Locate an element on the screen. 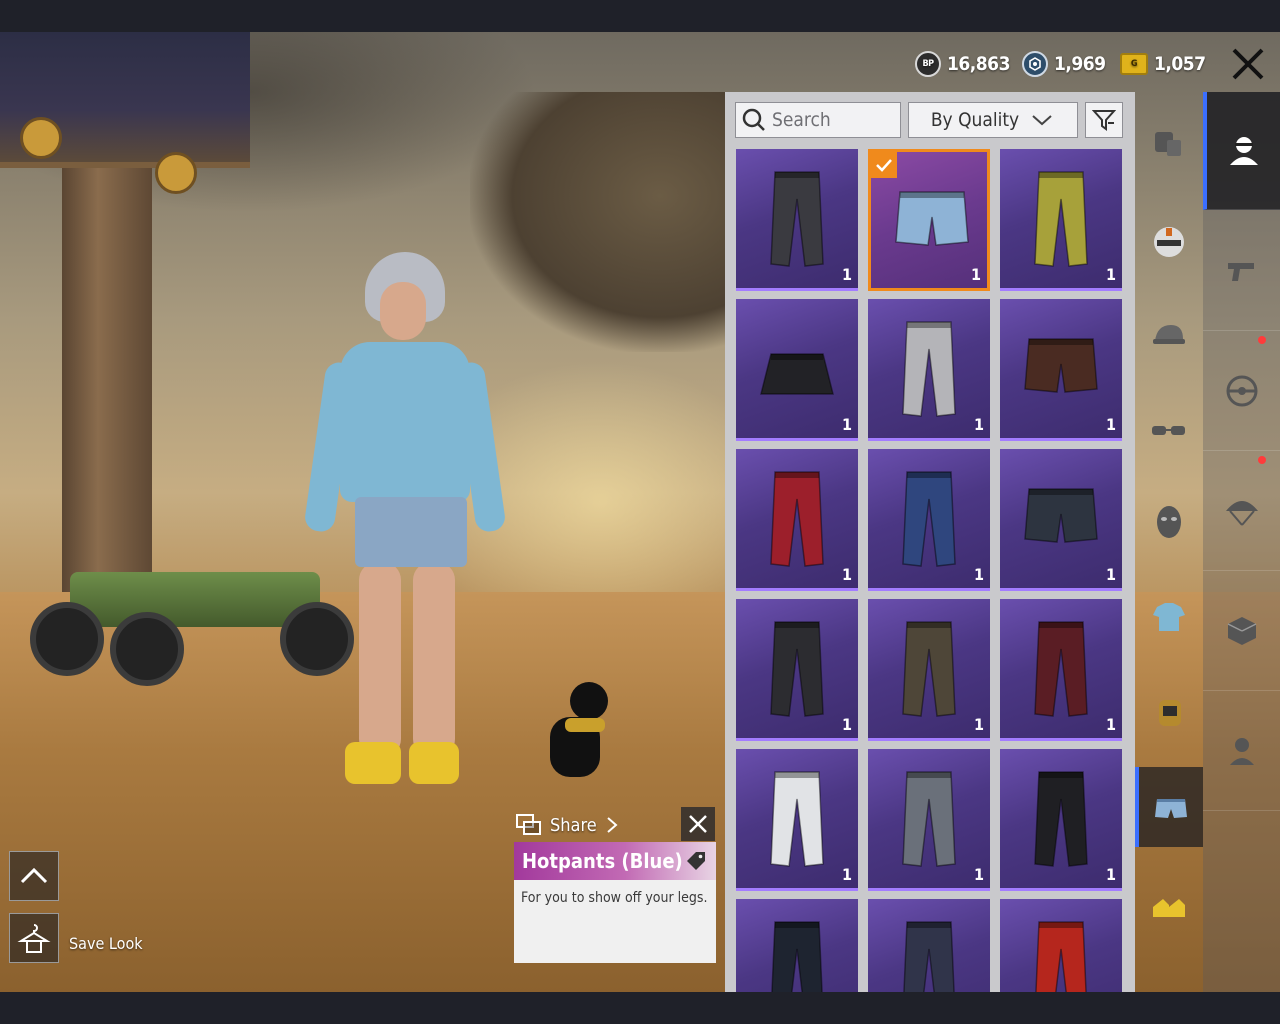  category-glasses is located at coordinates (1169, 432).